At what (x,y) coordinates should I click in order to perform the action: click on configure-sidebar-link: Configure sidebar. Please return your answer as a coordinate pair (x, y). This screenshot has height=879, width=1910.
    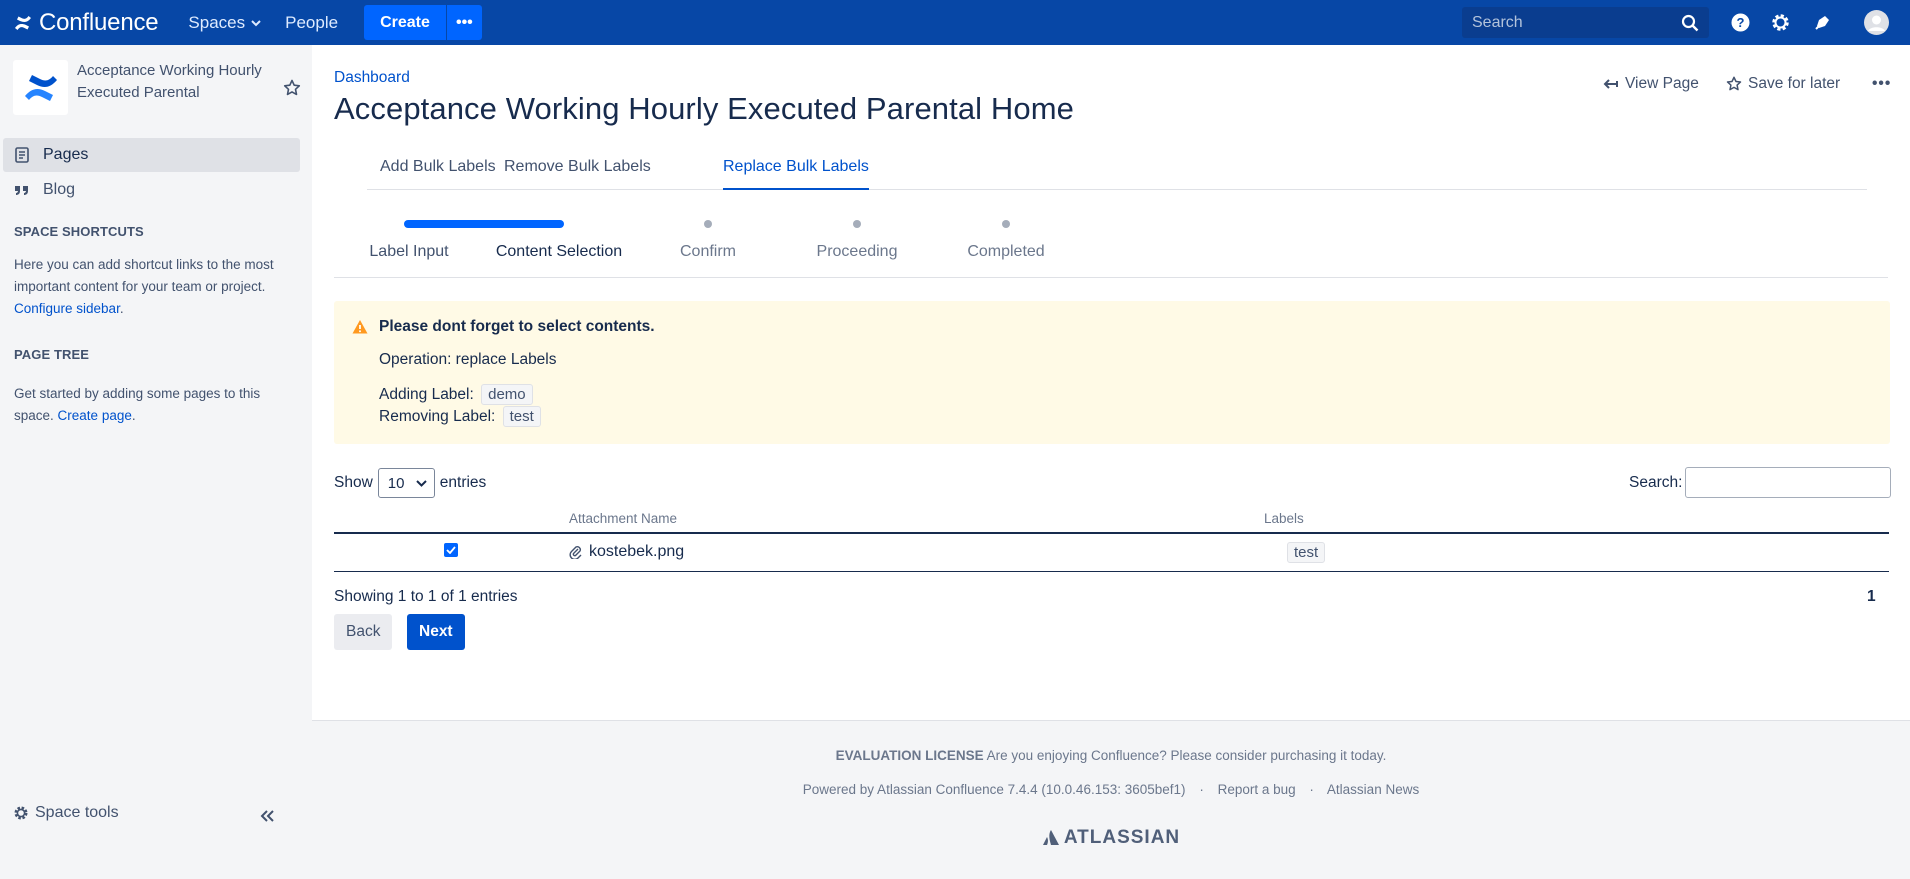
    Looking at the image, I should click on (67, 308).